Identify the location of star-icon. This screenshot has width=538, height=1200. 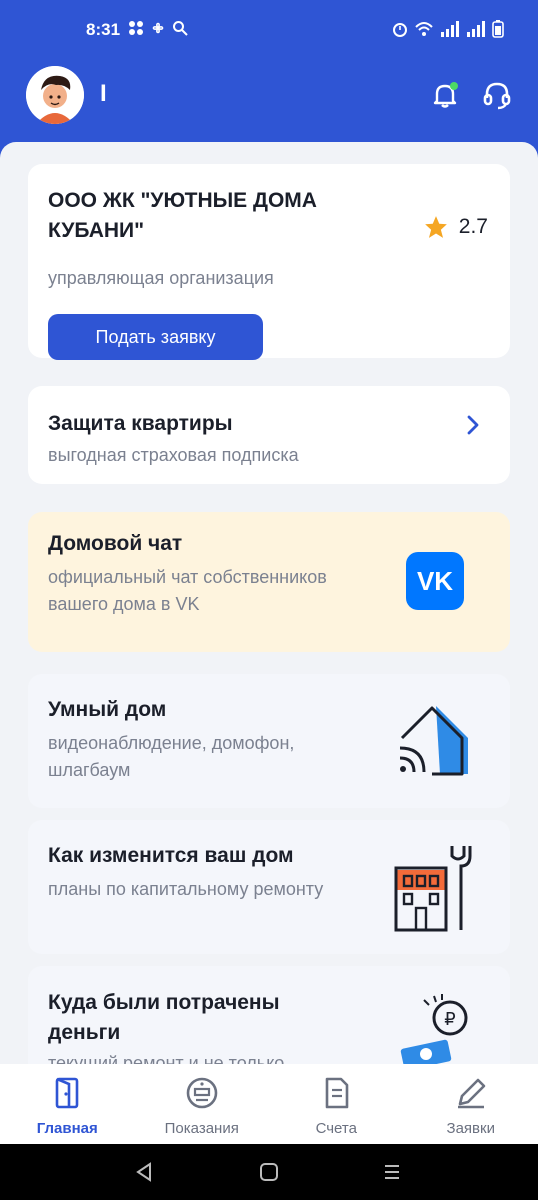
(435, 227).